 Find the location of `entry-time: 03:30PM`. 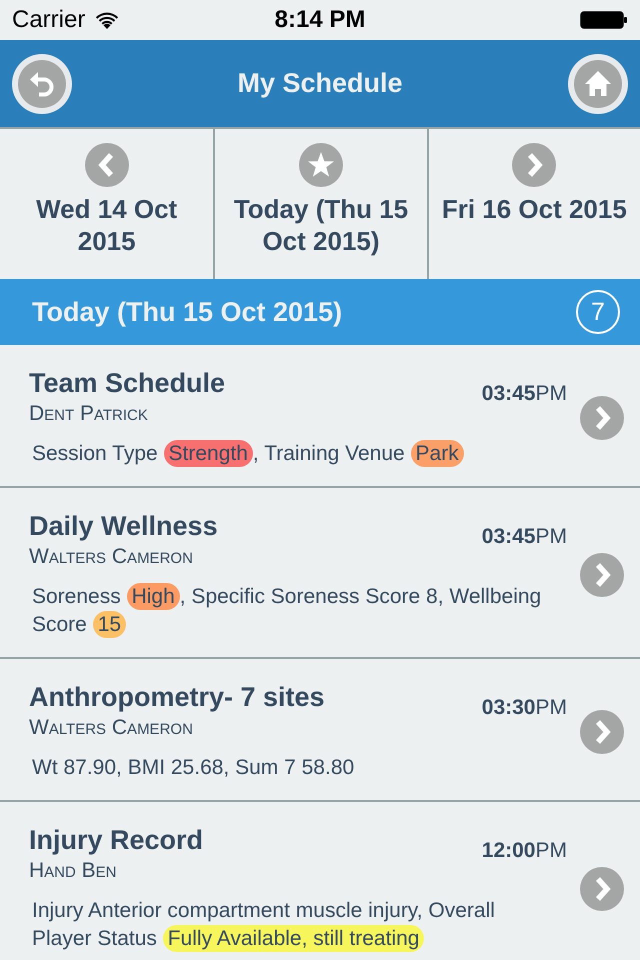

entry-time: 03:30PM is located at coordinates (524, 708).